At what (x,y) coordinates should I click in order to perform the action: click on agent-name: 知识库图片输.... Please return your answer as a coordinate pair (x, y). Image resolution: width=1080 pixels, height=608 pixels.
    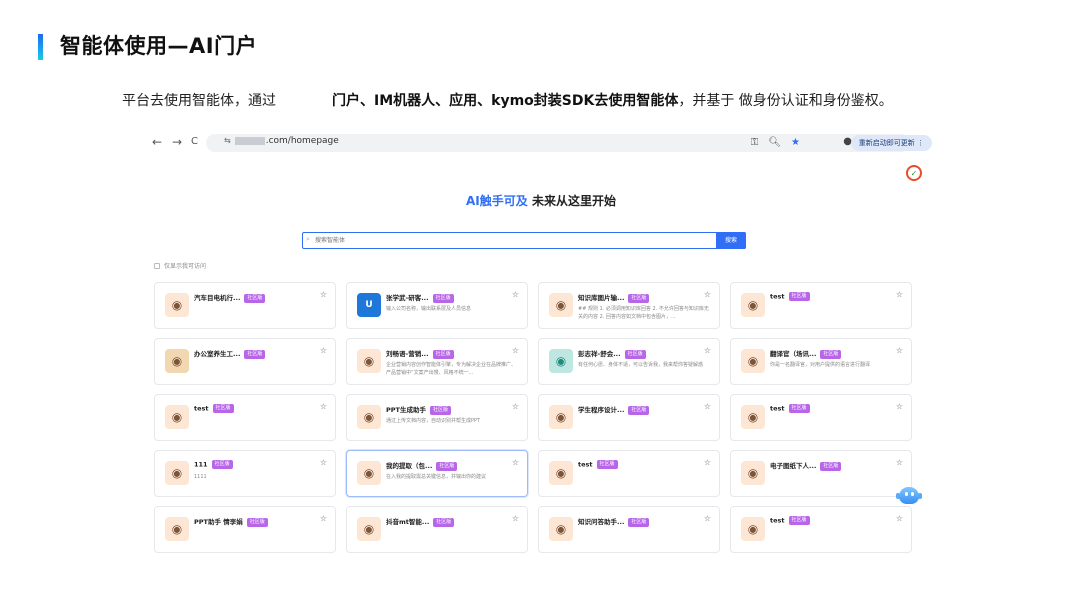
    Looking at the image, I should click on (601, 298).